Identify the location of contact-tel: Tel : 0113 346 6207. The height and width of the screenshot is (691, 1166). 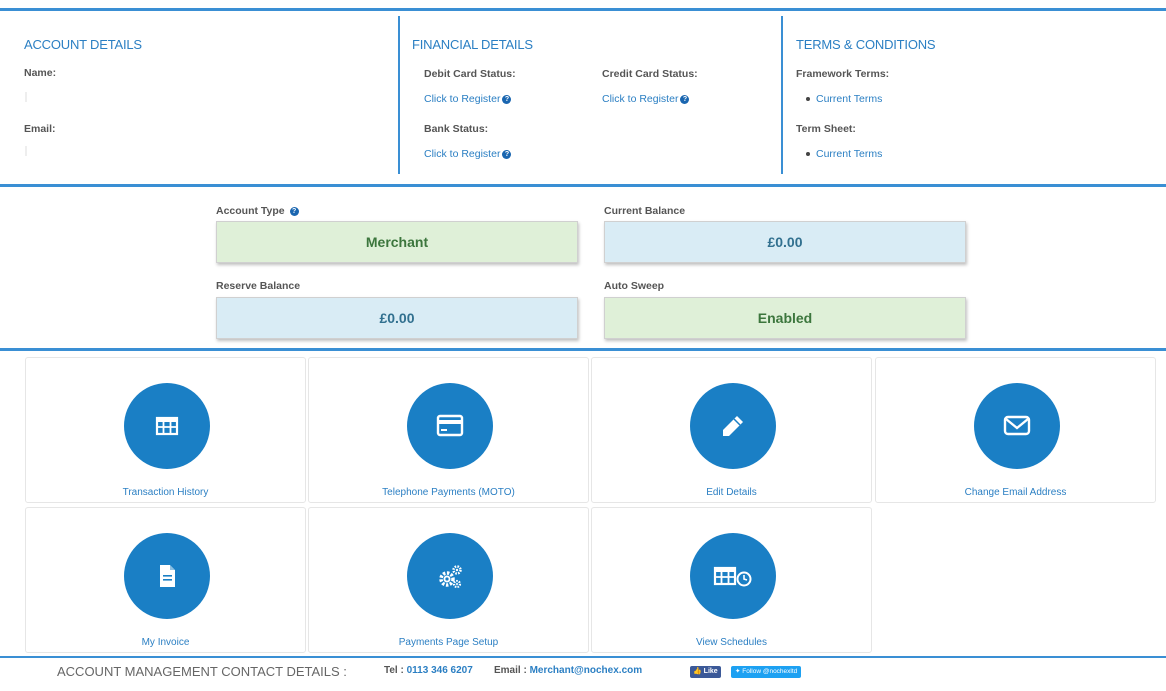
(428, 670).